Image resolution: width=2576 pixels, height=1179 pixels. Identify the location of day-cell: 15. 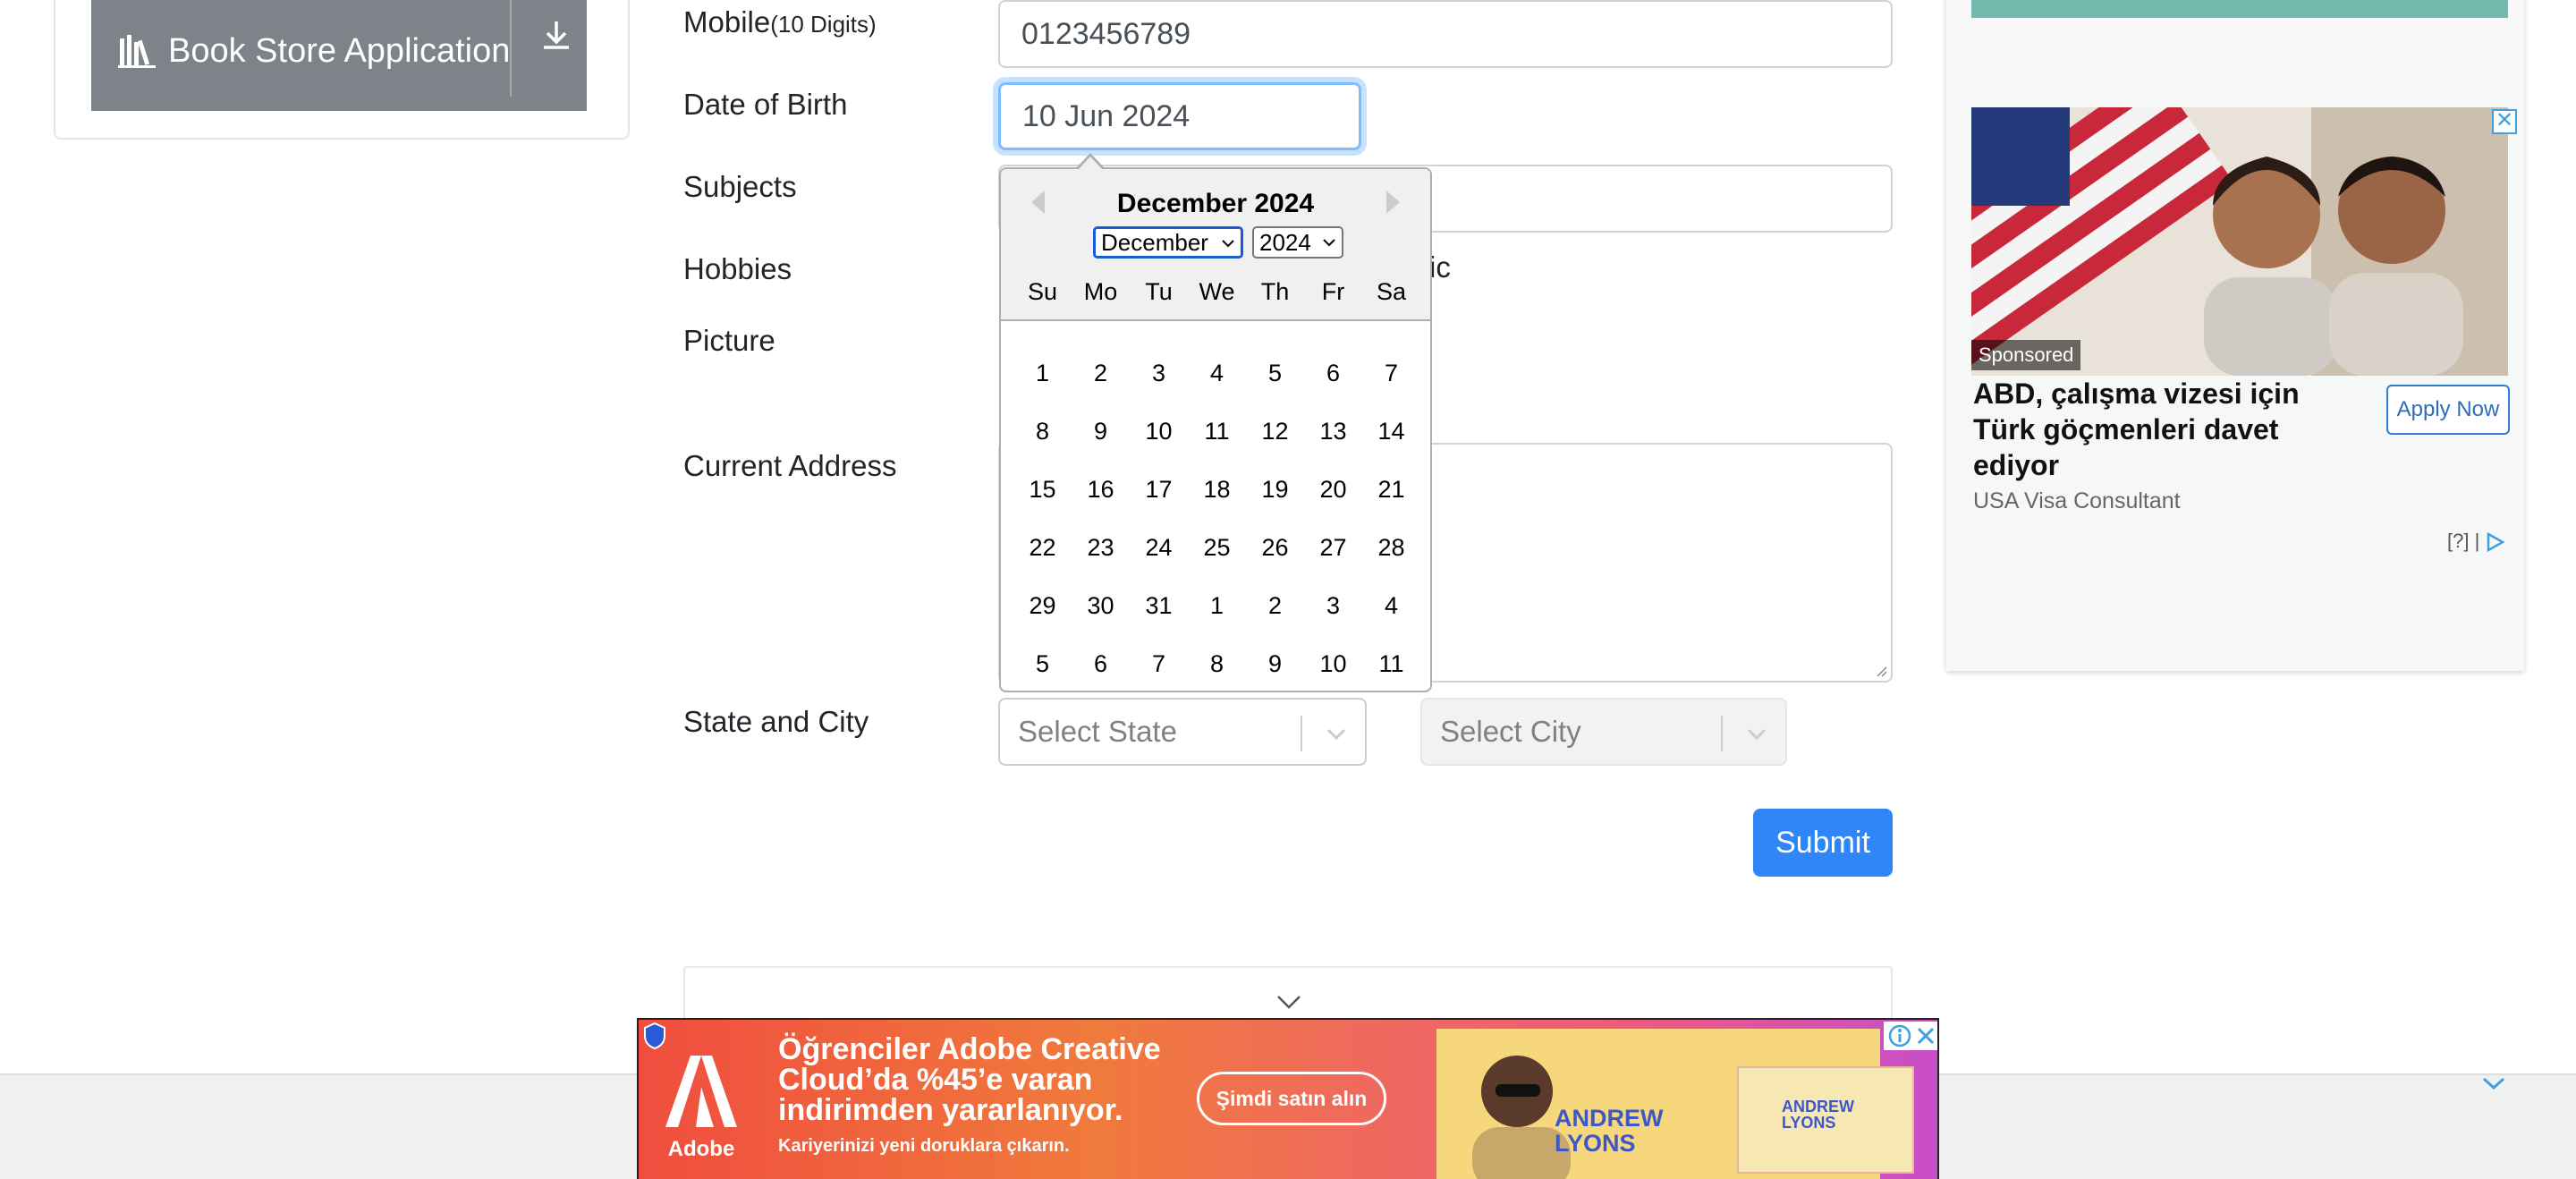
(1042, 490).